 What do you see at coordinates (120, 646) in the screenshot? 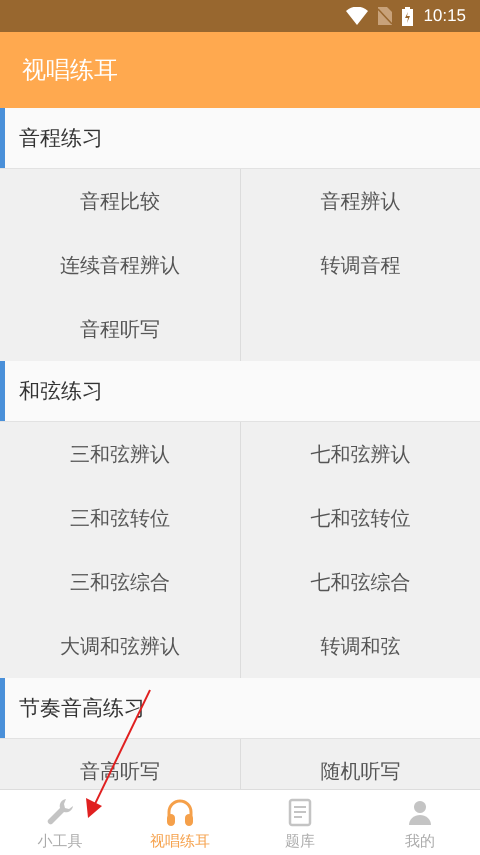
I see `exercise-item: 大调和弦辨认` at bounding box center [120, 646].